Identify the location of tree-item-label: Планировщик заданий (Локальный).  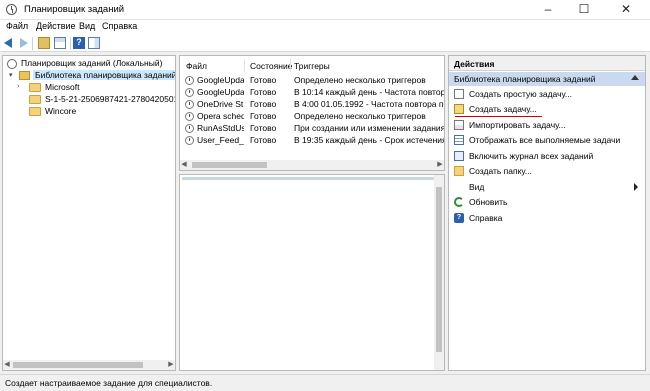
(92, 63).